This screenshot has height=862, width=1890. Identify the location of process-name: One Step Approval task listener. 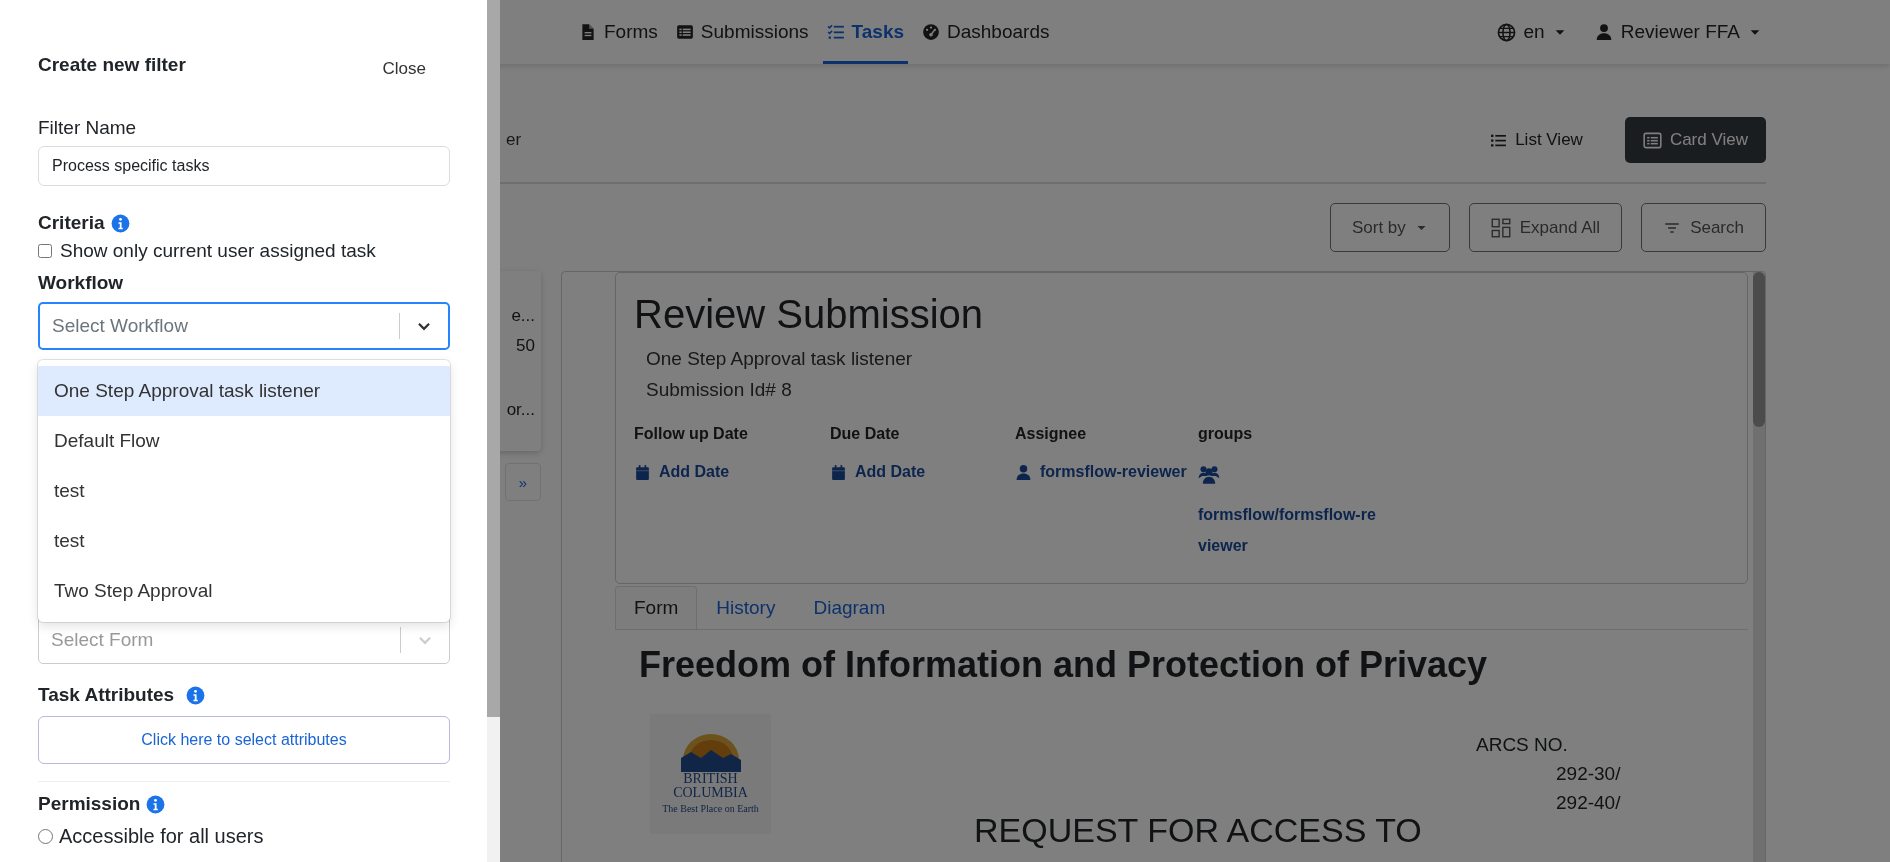
(780, 359).